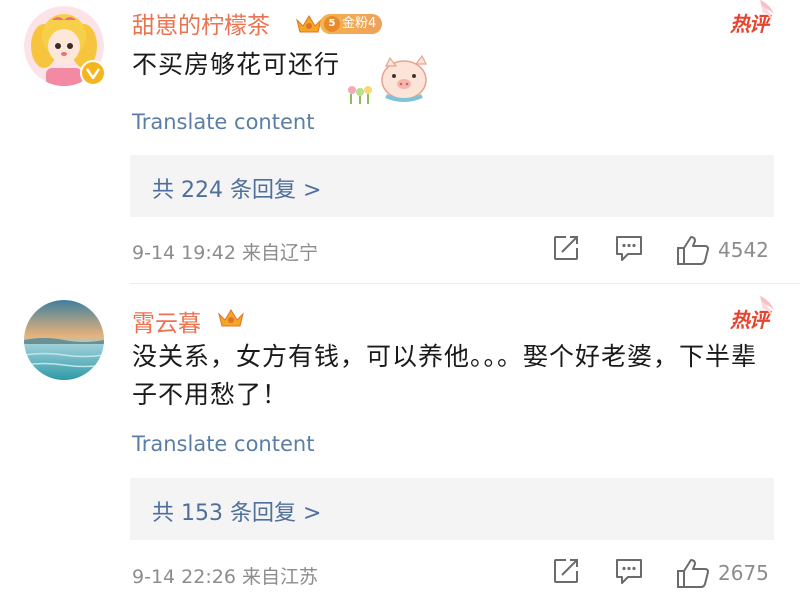 Image resolution: width=800 pixels, height=592 pixels. What do you see at coordinates (201, 23) in the screenshot?
I see `username: 甜崽的柠檬茶` at bounding box center [201, 23].